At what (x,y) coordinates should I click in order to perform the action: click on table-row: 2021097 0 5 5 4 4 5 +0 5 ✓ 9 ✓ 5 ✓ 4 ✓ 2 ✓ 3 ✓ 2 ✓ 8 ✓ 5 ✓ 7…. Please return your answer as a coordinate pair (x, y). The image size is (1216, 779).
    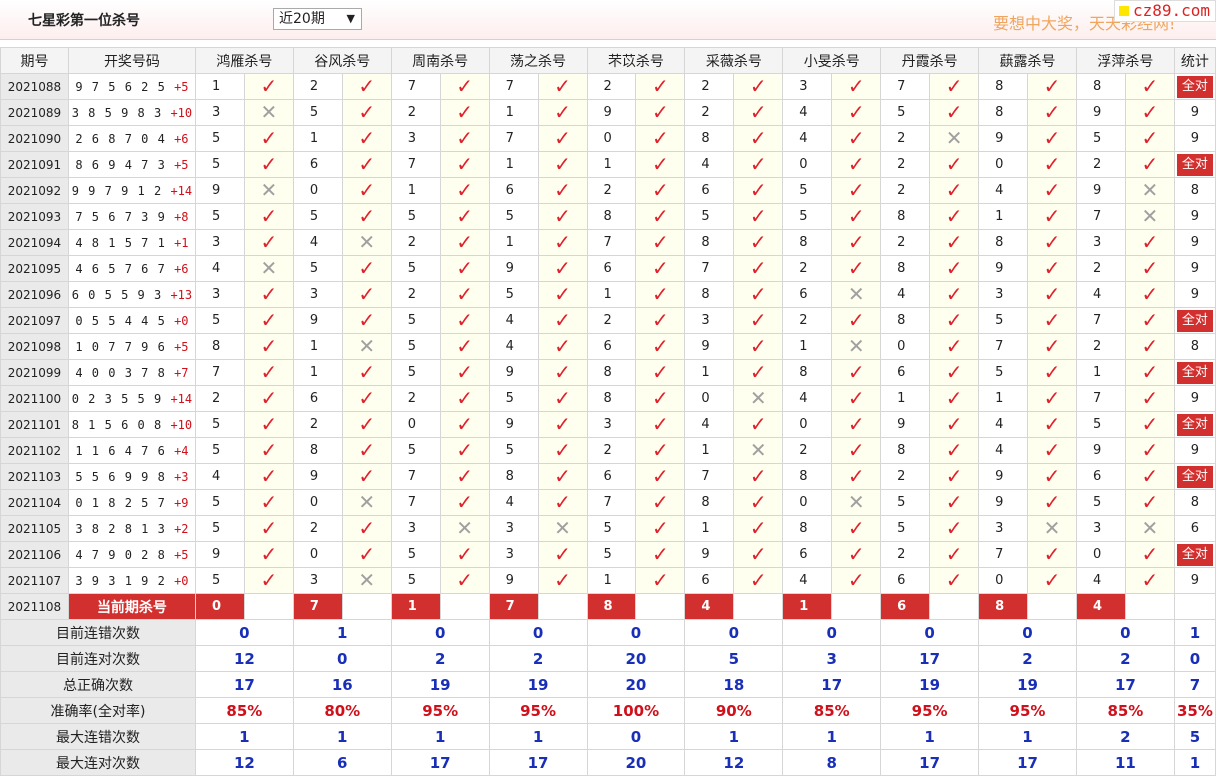
    Looking at the image, I should click on (608, 320).